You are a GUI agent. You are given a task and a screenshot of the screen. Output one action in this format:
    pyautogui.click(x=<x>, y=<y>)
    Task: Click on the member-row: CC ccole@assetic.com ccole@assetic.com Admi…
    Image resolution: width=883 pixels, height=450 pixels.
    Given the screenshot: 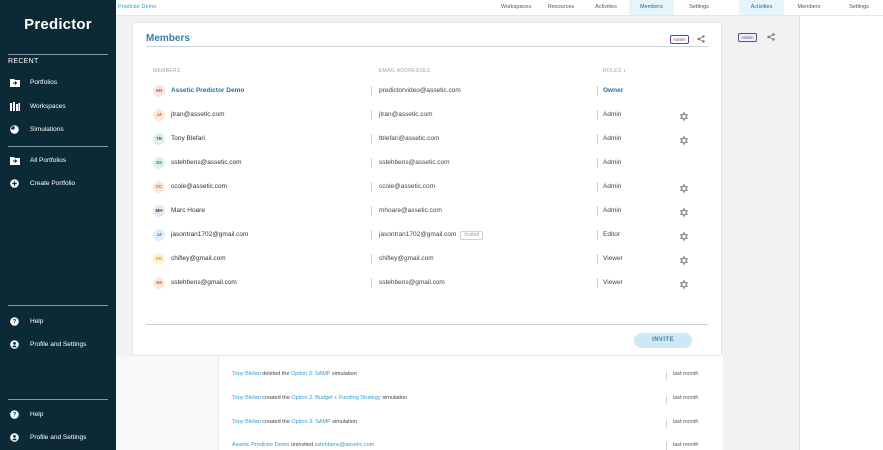 What is the action you would take?
    pyautogui.click(x=427, y=187)
    